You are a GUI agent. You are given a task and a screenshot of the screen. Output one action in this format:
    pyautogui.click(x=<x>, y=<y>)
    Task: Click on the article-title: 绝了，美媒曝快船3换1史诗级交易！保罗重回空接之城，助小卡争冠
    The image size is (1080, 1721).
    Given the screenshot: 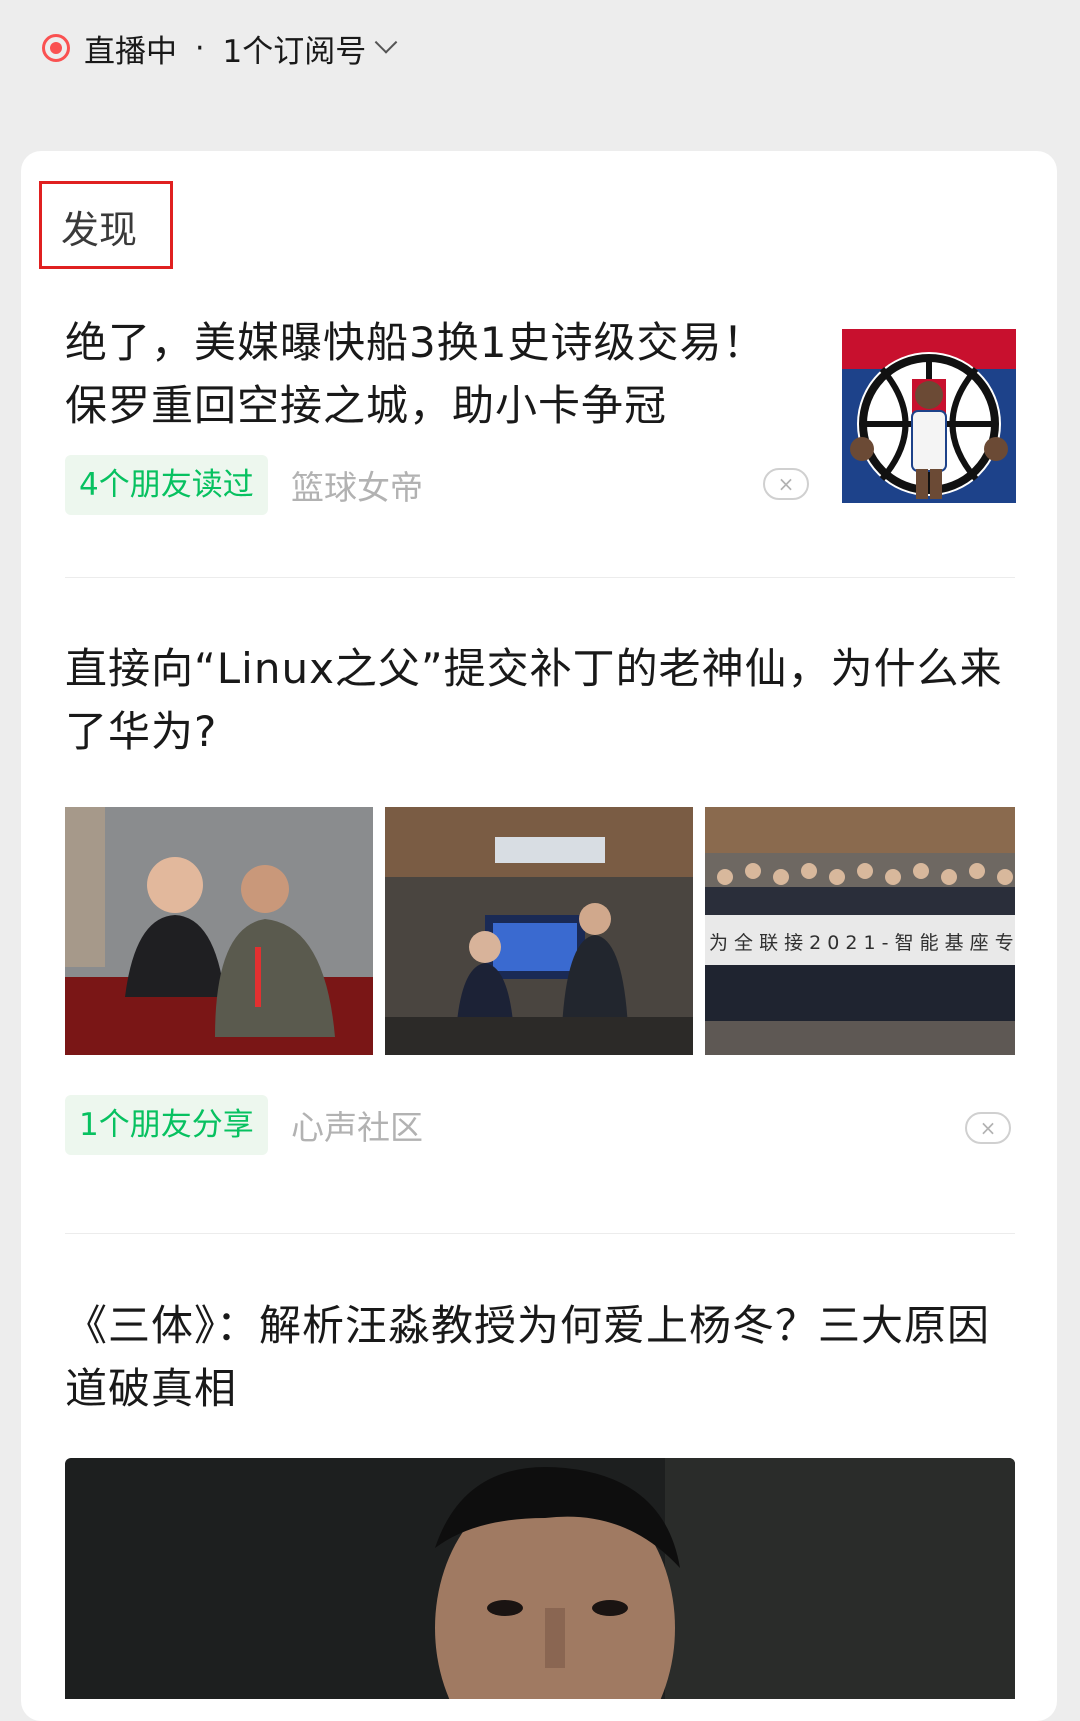 What is the action you would take?
    pyautogui.click(x=435, y=374)
    